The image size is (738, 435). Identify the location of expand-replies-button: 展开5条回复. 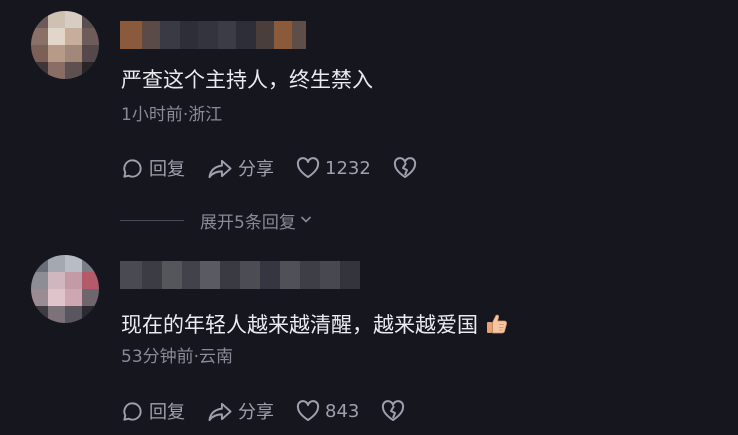
(216, 220).